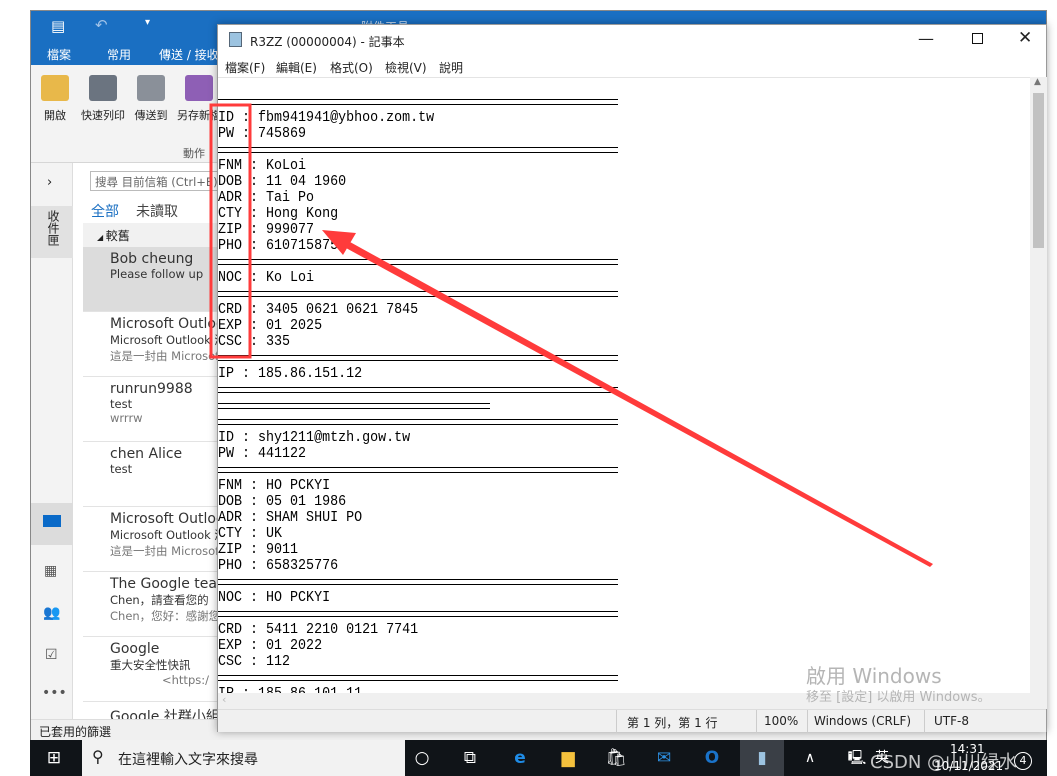 The image size is (1057, 776). What do you see at coordinates (54, 758) in the screenshot?
I see `windows-start-icon: ⊞` at bounding box center [54, 758].